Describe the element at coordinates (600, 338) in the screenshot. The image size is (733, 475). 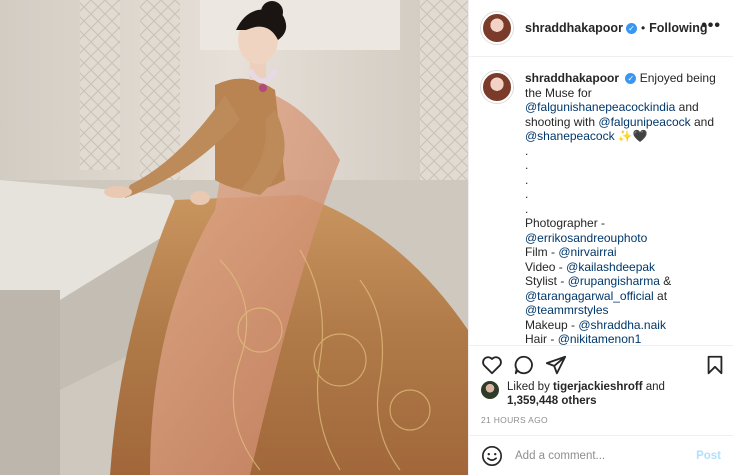
I see `mention-link: @nikitamenon1` at that location.